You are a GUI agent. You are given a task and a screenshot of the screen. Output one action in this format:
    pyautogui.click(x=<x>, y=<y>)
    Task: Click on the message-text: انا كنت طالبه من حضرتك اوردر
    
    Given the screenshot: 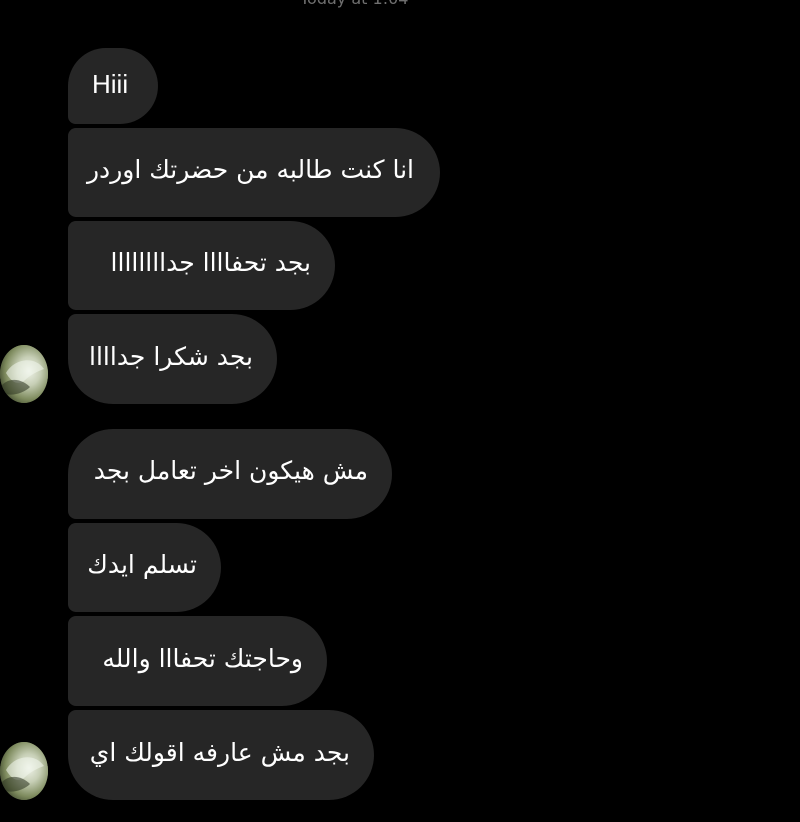 What is the action you would take?
    pyautogui.click(x=250, y=169)
    